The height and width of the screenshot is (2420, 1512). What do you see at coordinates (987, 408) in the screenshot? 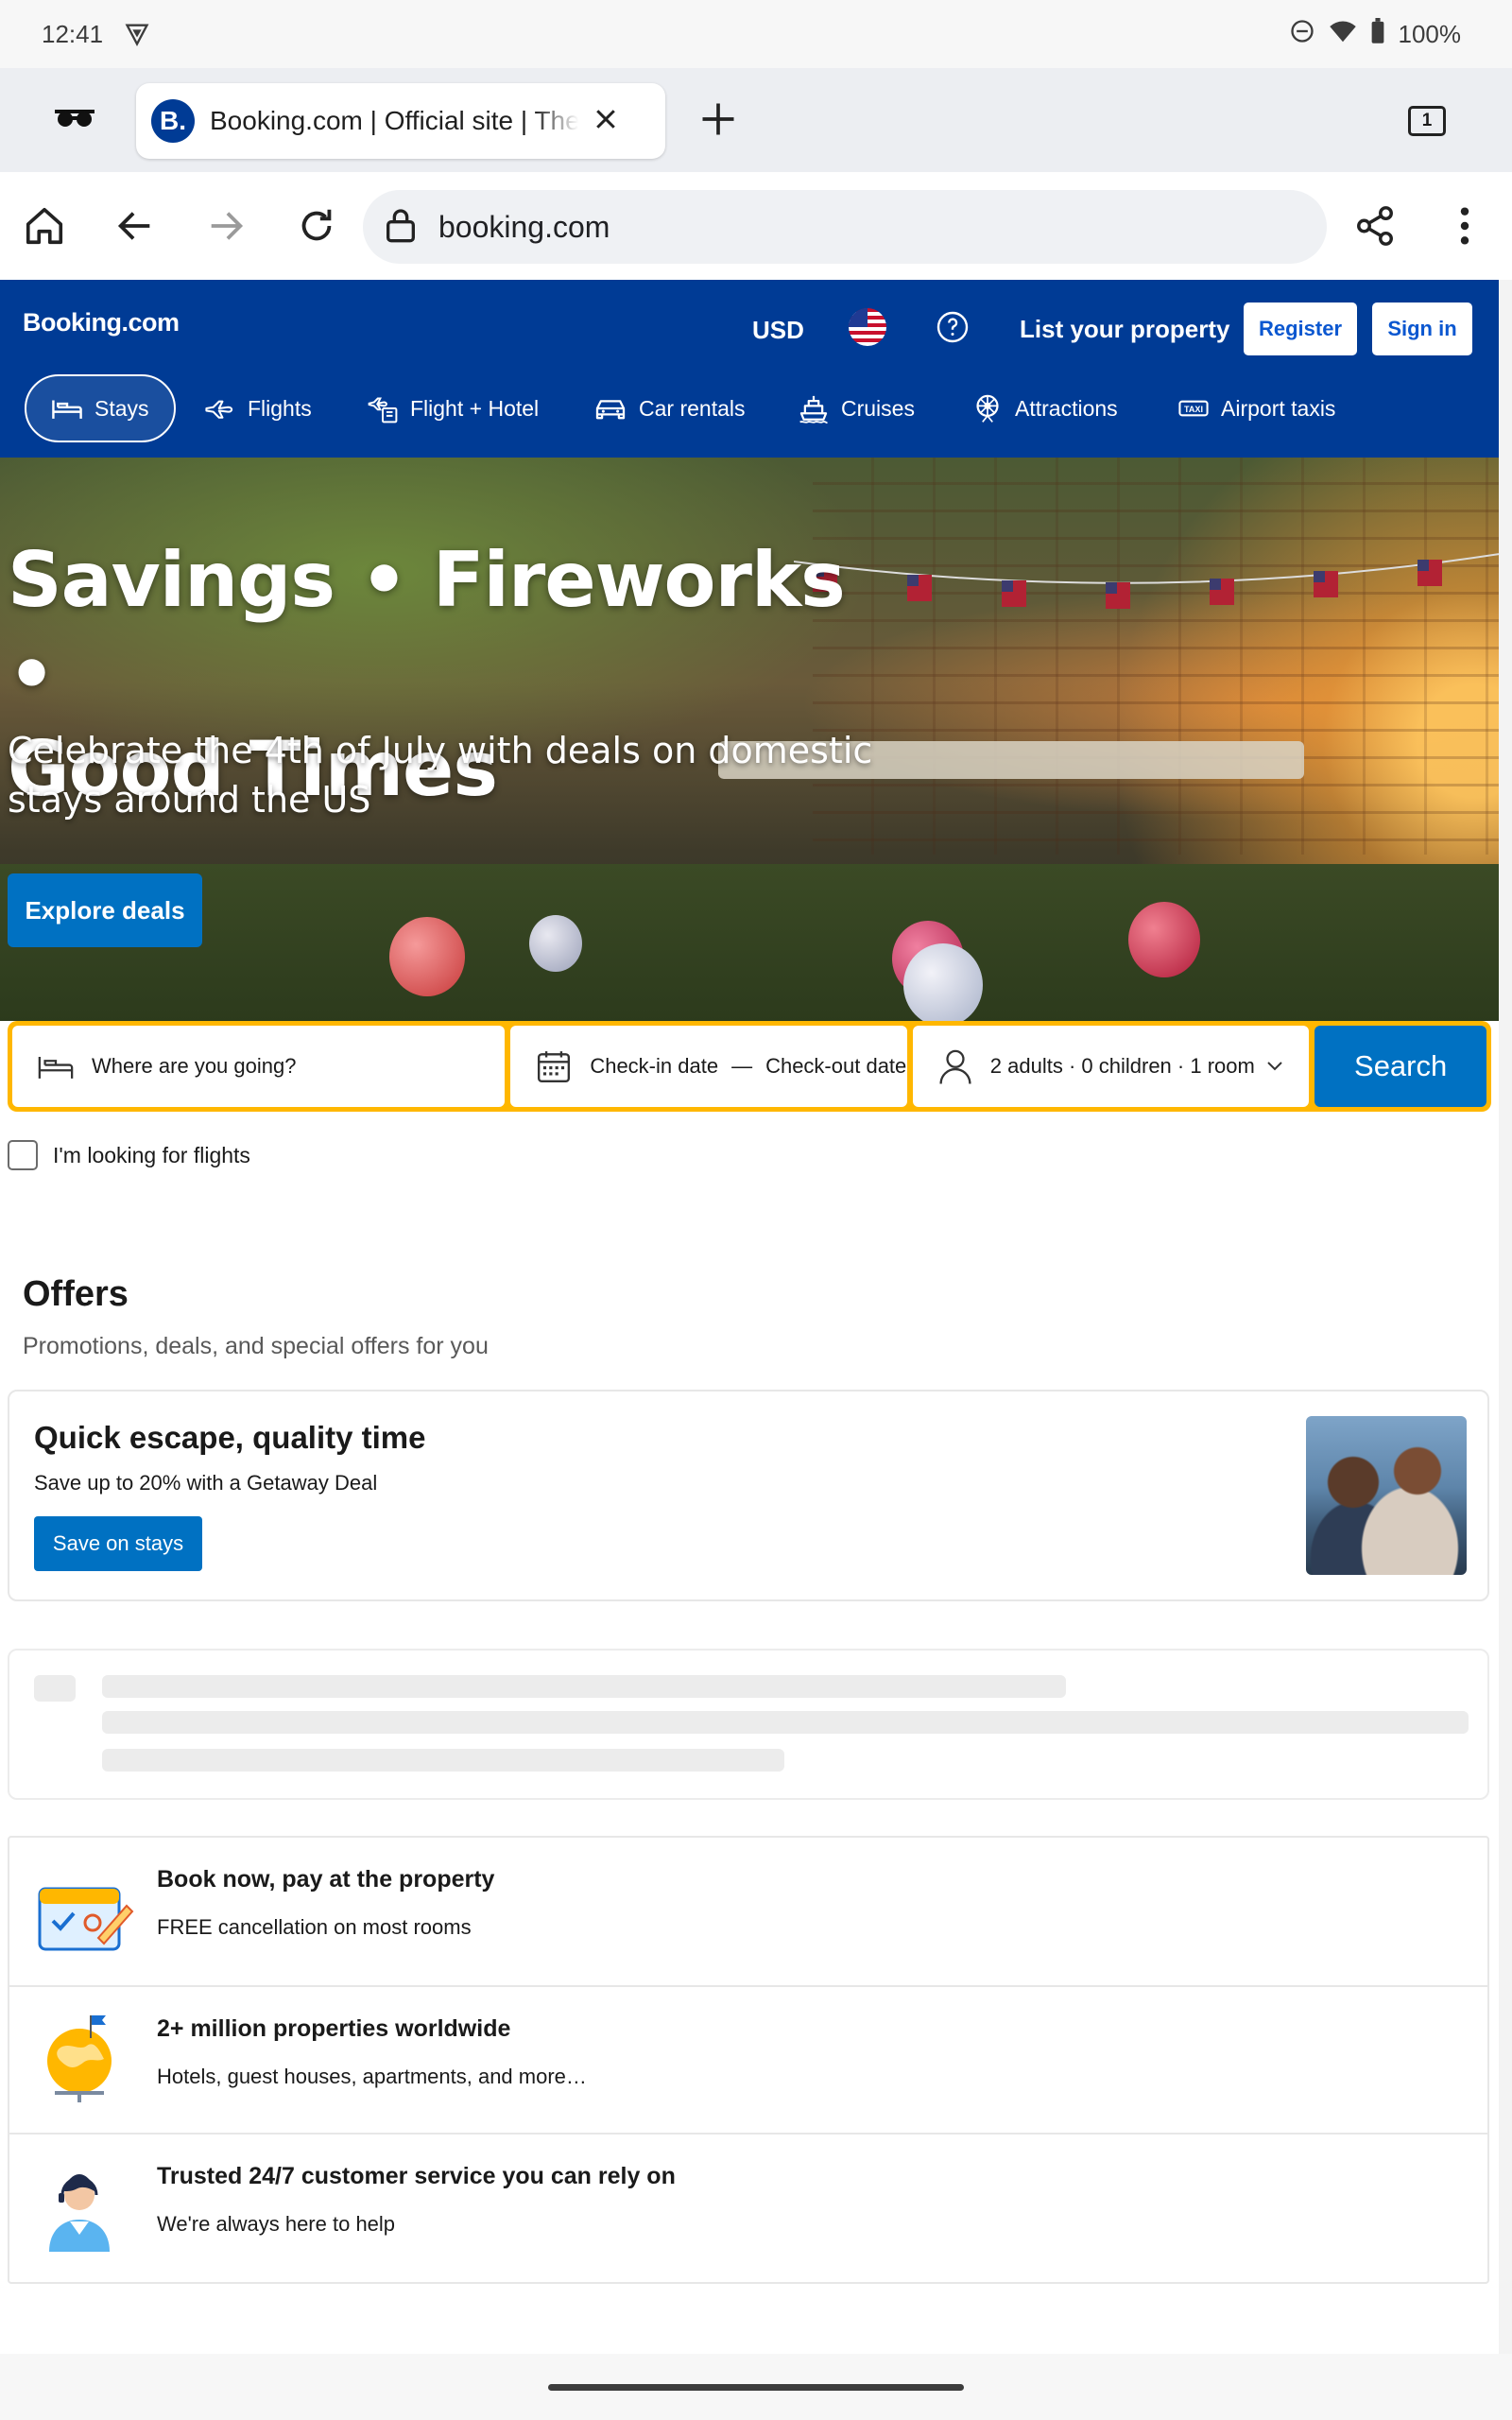
I see `attractions-icon` at bounding box center [987, 408].